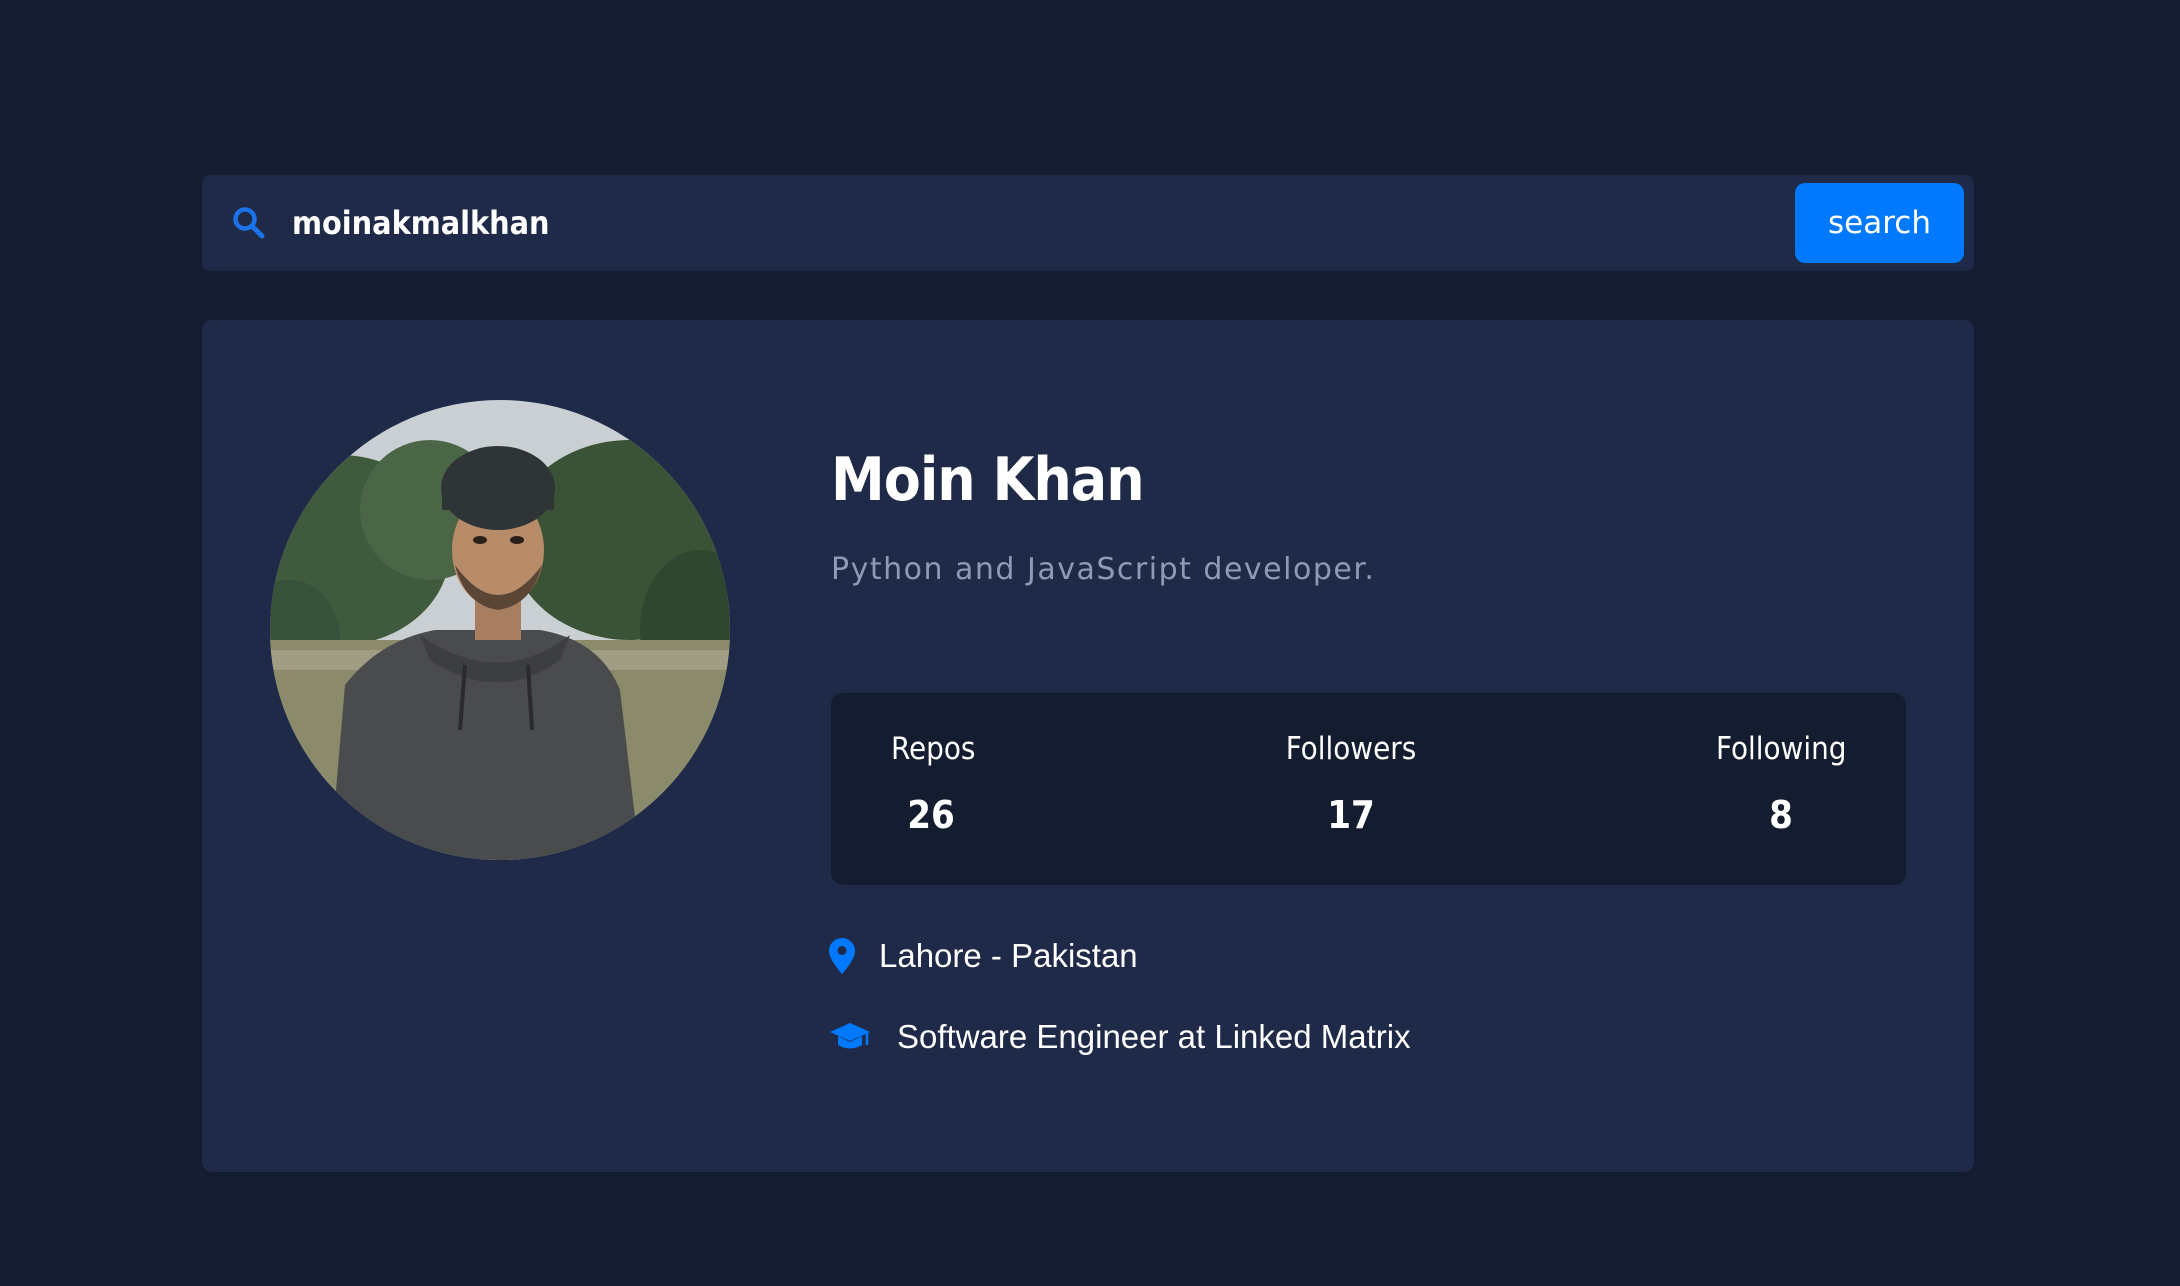 Image resolution: width=2180 pixels, height=1286 pixels. Describe the element at coordinates (500, 630) in the screenshot. I see `avatar` at that location.